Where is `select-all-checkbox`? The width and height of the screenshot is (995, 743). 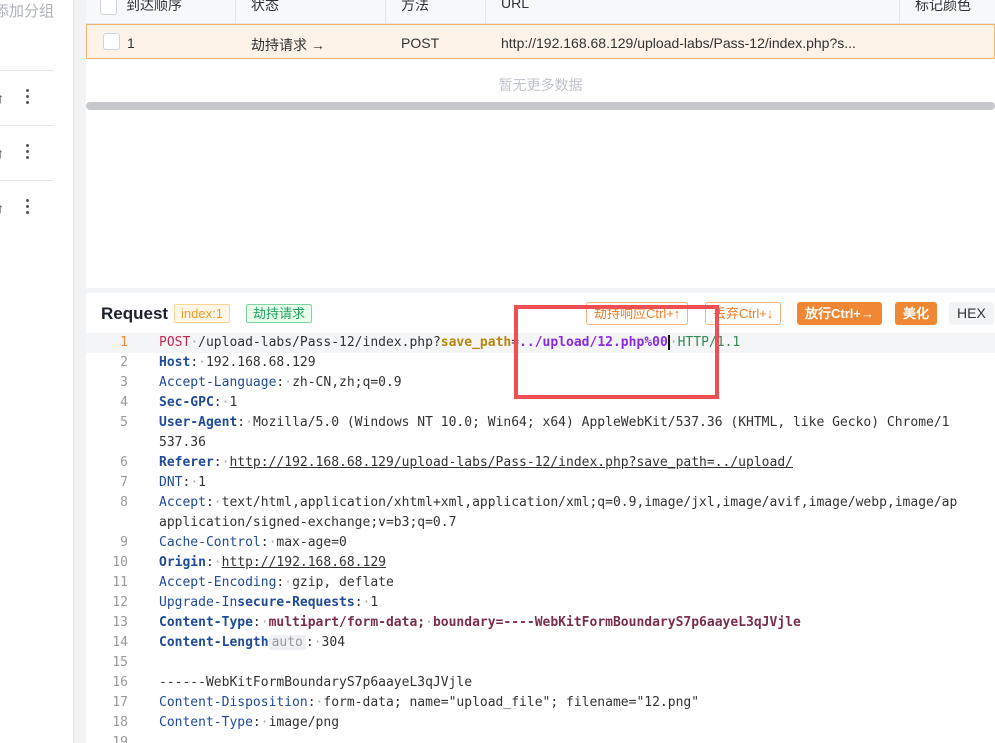 select-all-checkbox is located at coordinates (108, 7).